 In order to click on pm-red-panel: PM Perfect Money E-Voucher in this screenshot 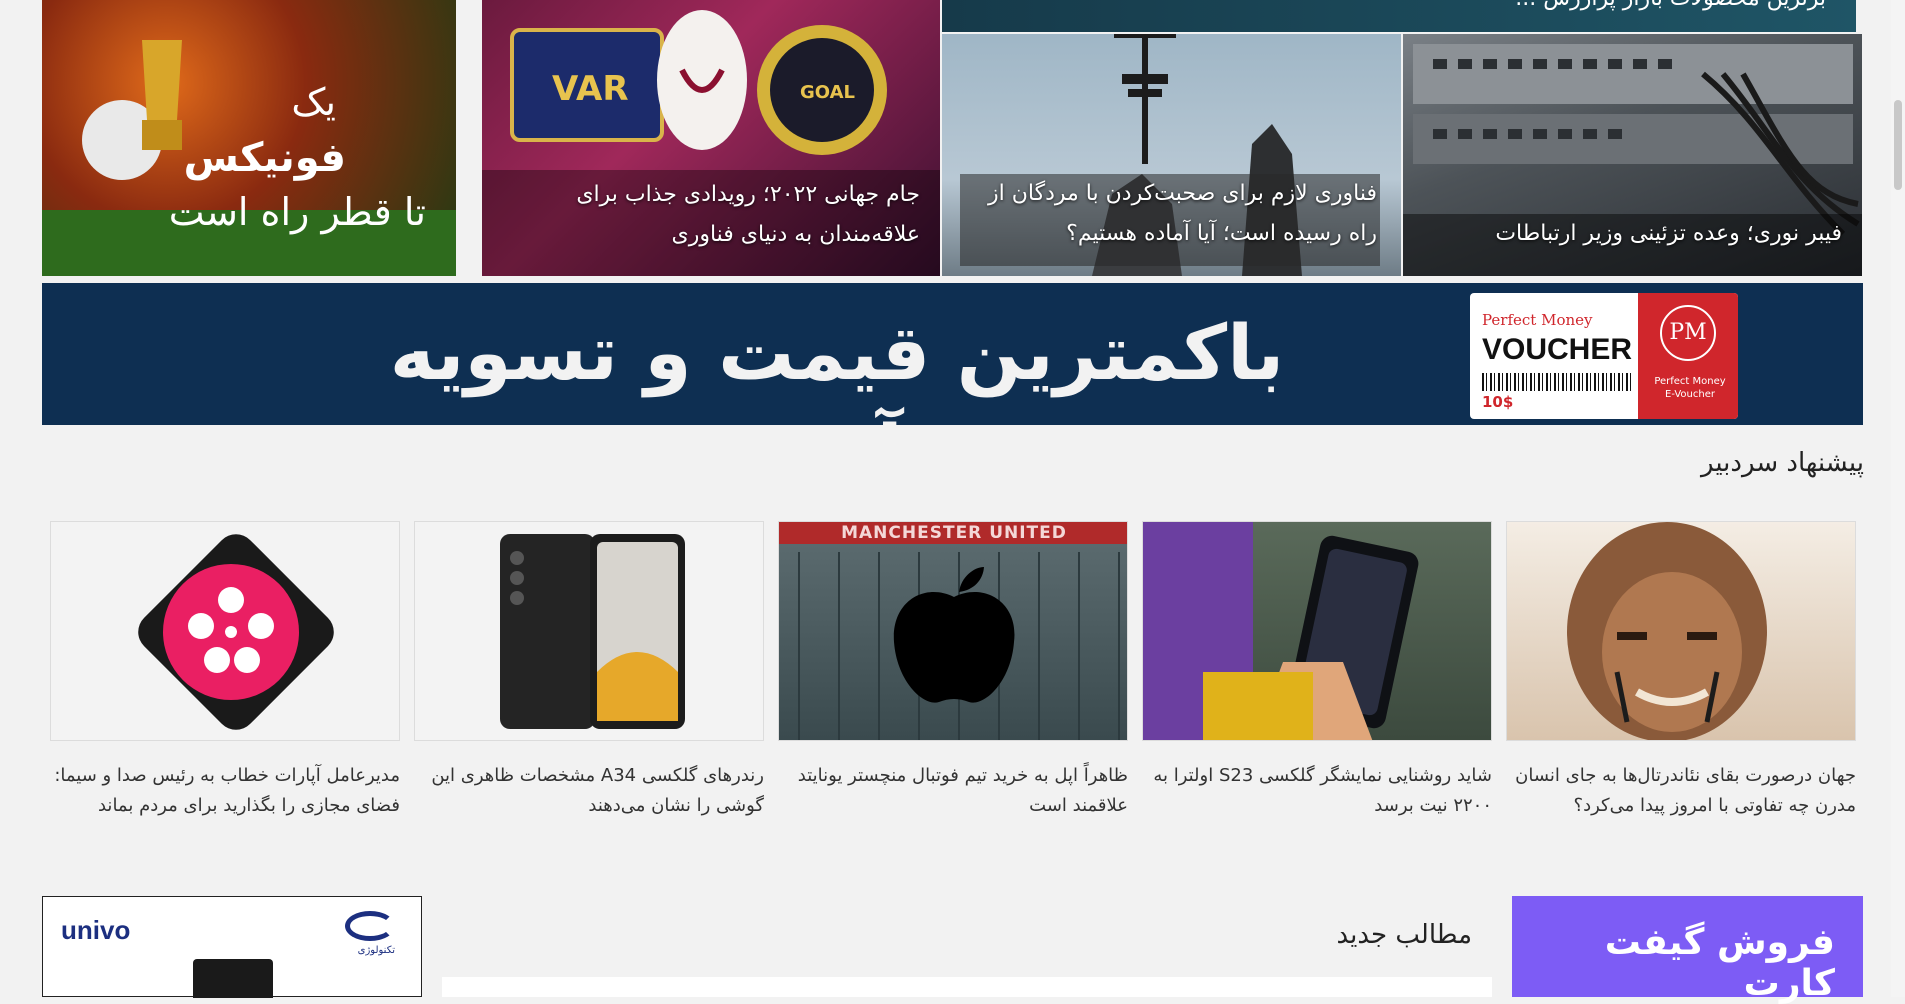, I will do `click(1688, 356)`.